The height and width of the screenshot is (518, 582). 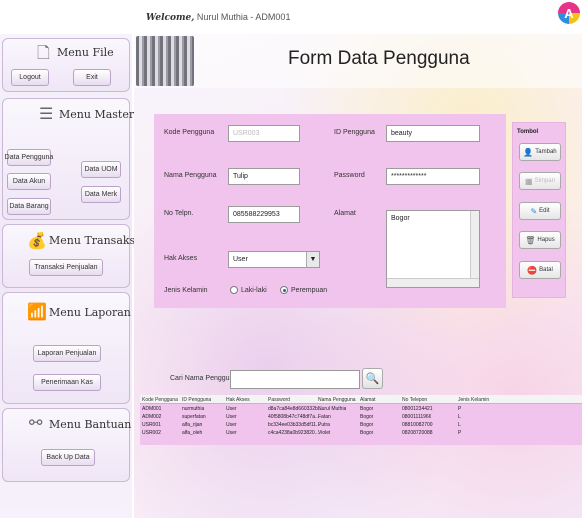 What do you see at coordinates (94, 240) in the screenshot?
I see `menu-transaksi-title: Menu Transaksi` at bounding box center [94, 240].